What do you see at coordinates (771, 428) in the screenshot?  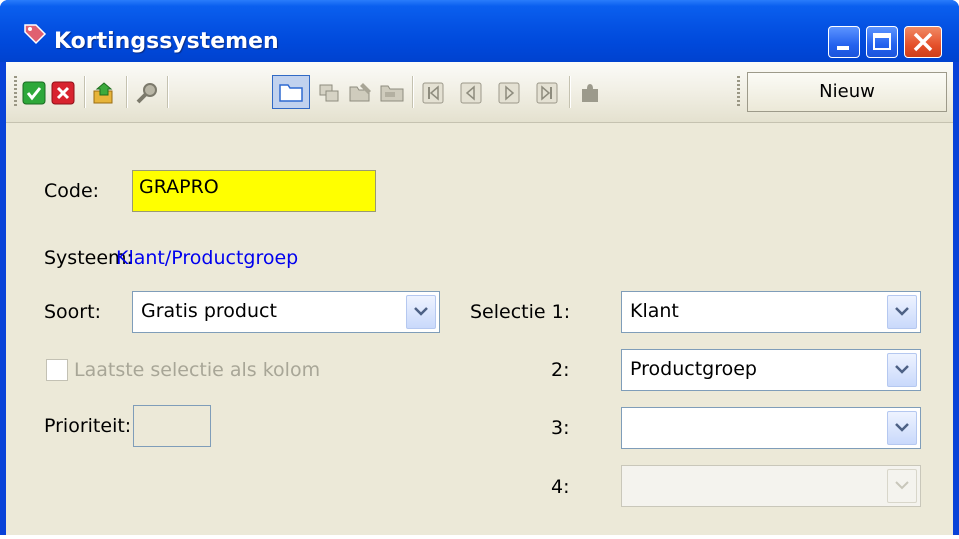 I see `selectie3-select` at bounding box center [771, 428].